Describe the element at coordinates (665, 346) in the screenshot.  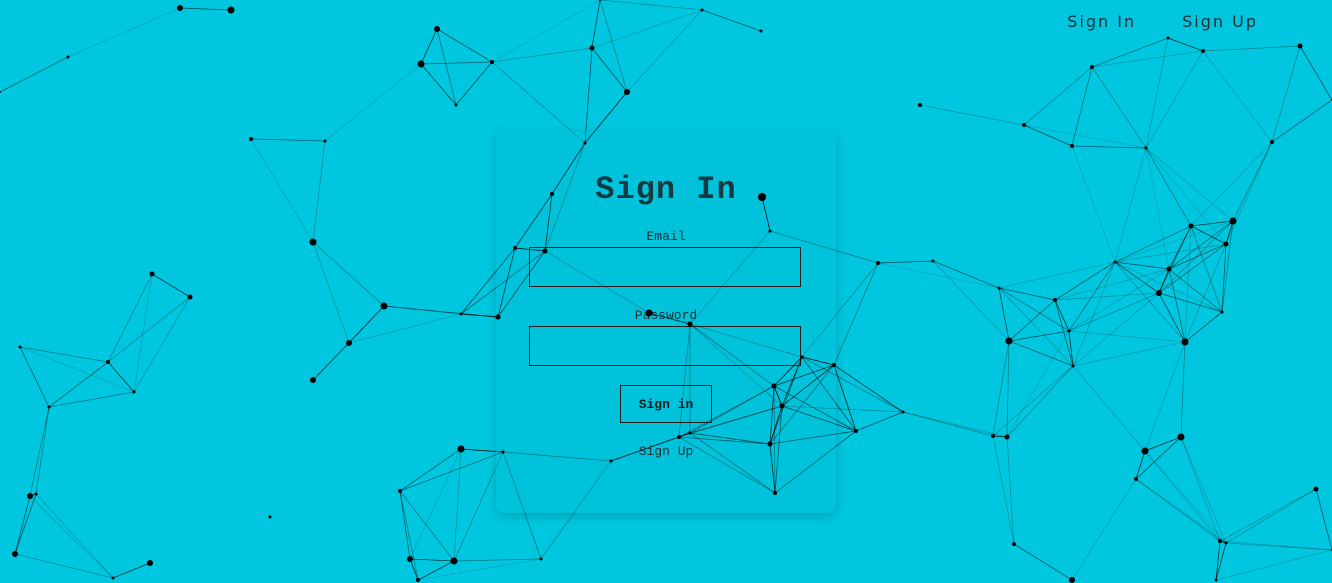
I see `password-input` at that location.